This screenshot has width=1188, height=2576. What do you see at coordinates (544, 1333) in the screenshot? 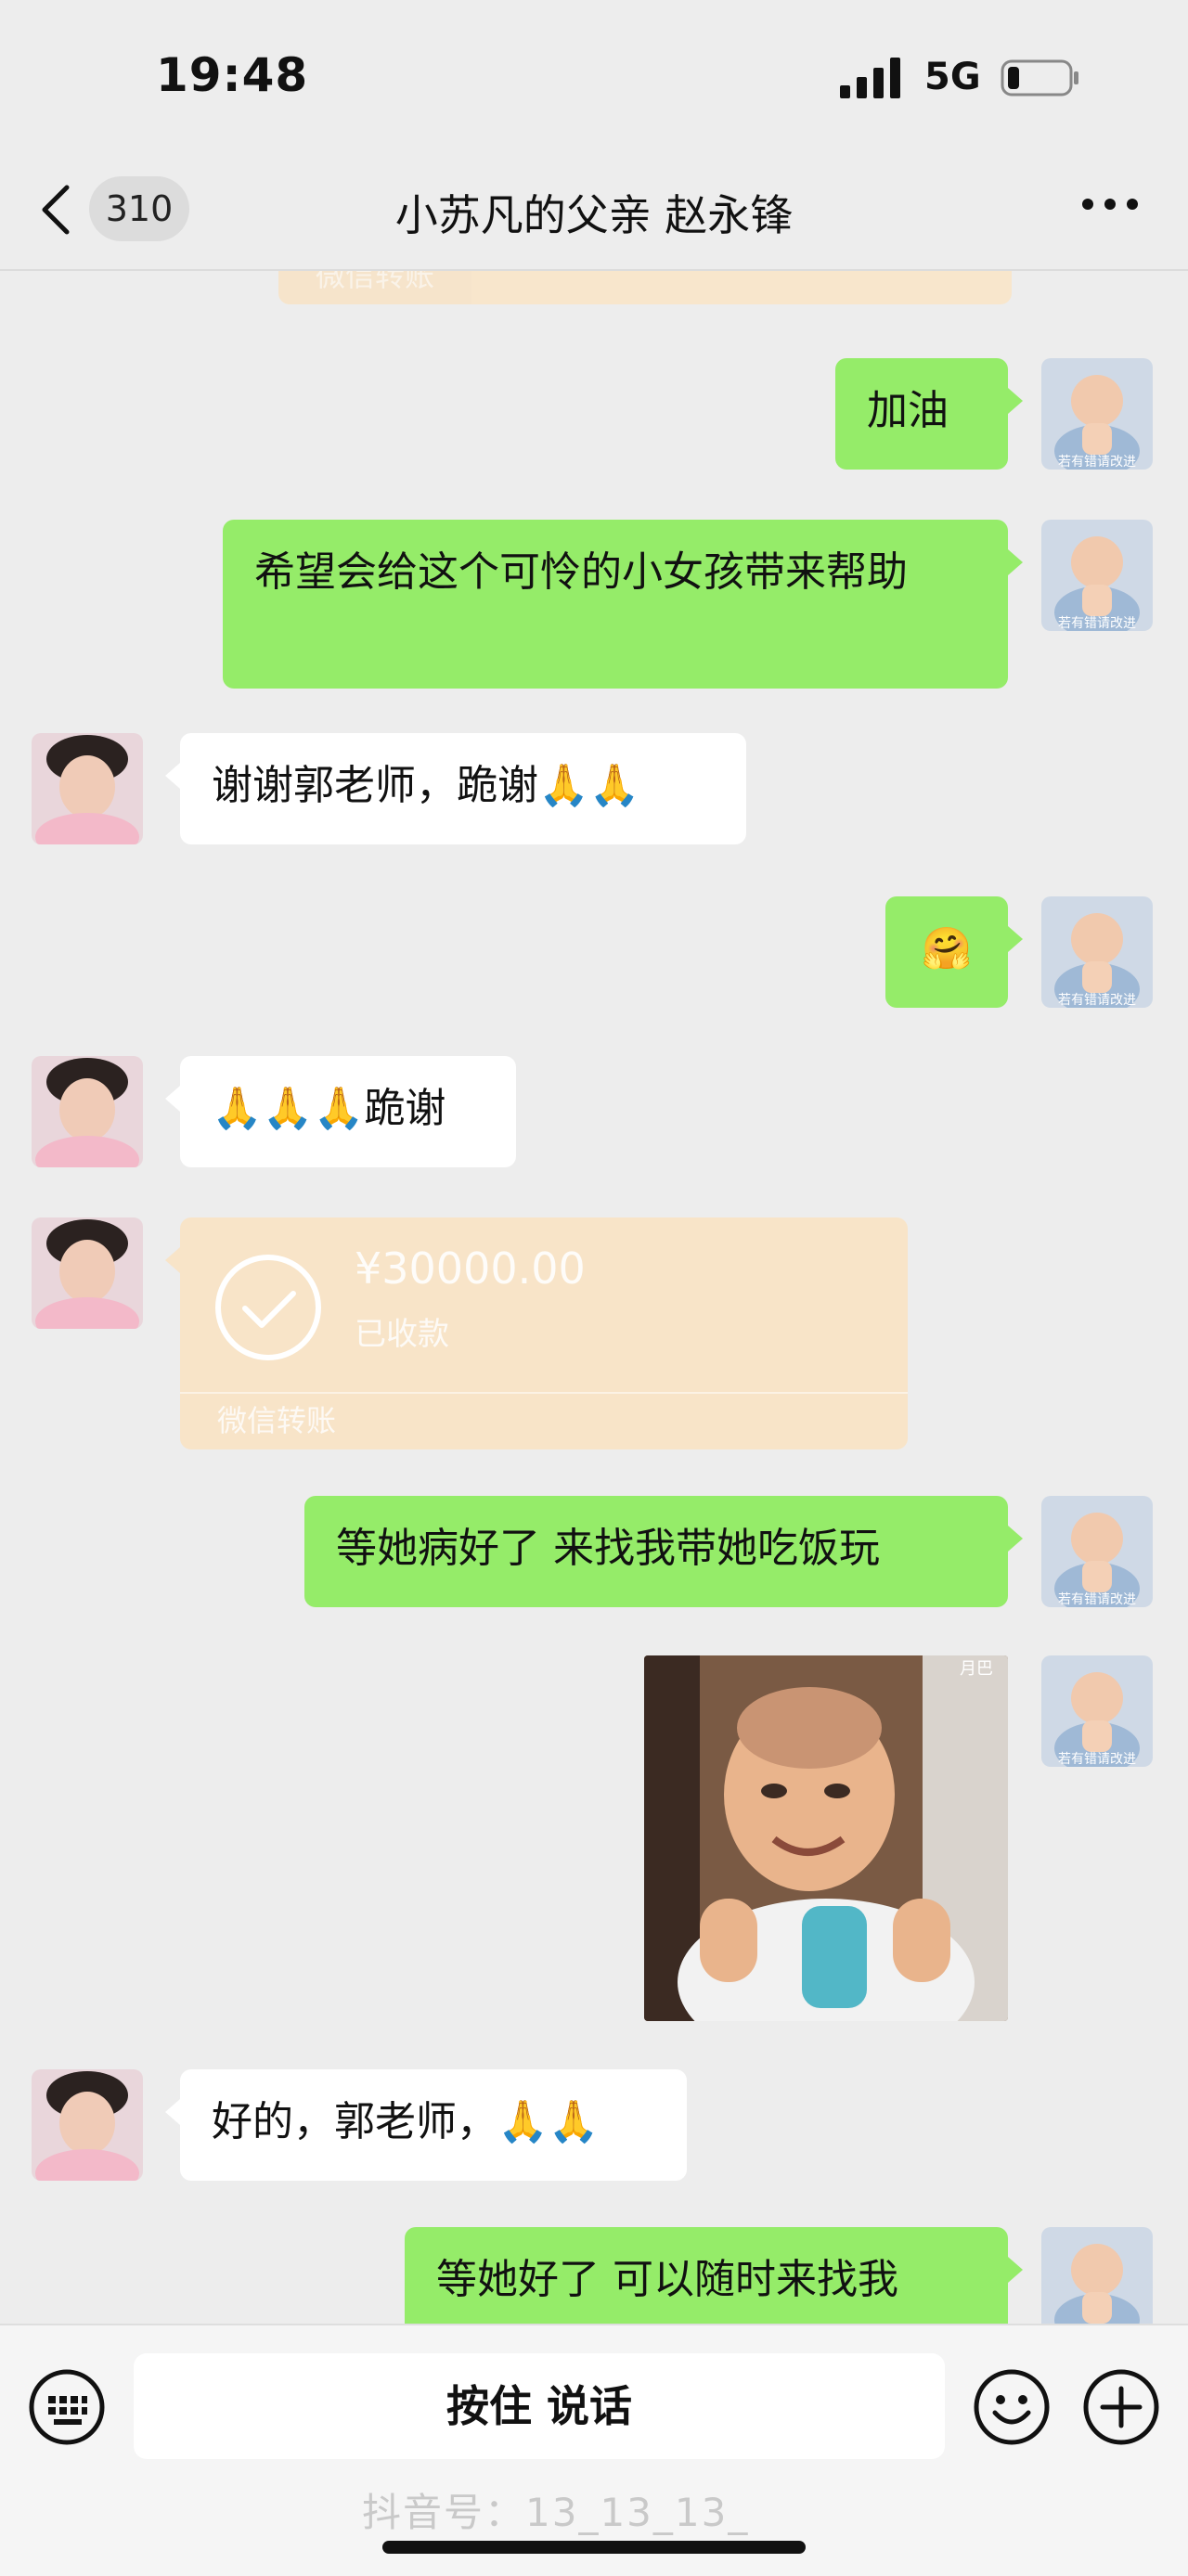
I see `transfer-card: ¥30000.00 已收款 微信转账` at bounding box center [544, 1333].